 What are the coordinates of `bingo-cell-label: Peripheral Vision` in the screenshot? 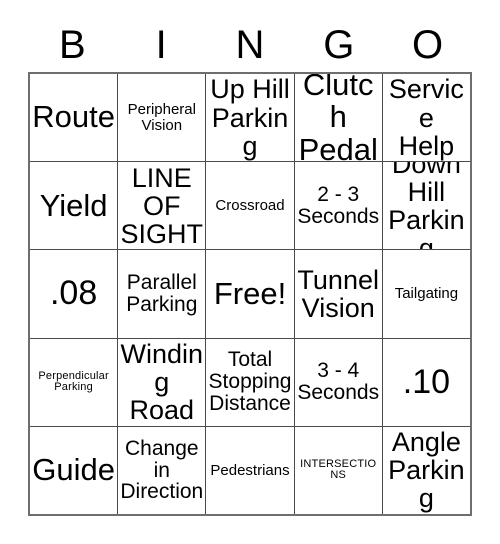 It's located at (161, 117).